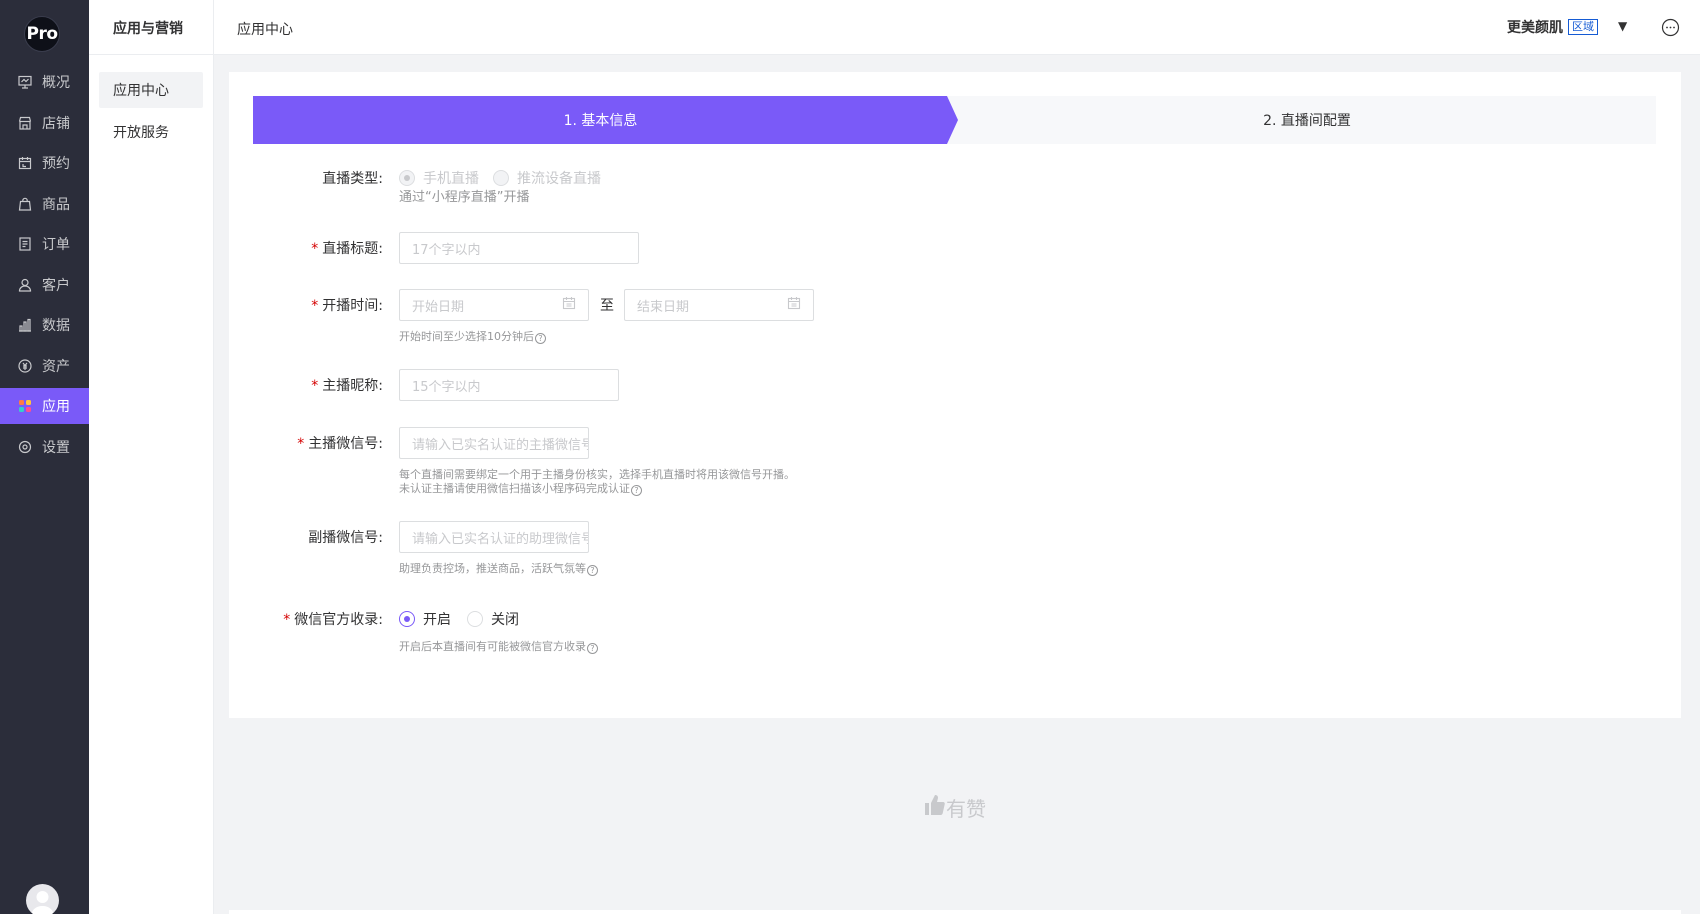  I want to click on avatar, so click(42, 899).